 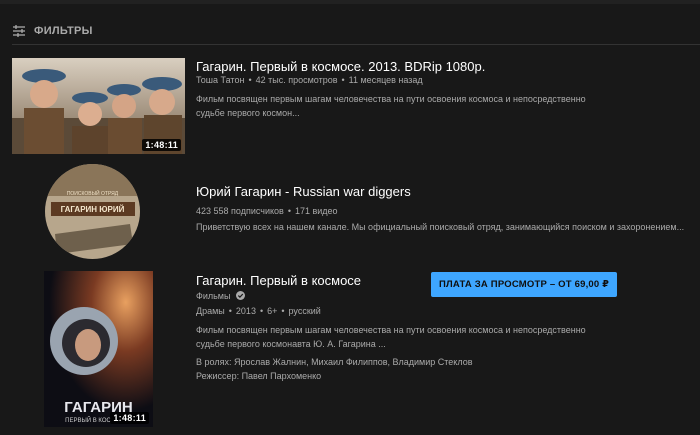 What do you see at coordinates (240, 211) in the screenshot?
I see `subscriber-count: 423 558 подписчиков` at bounding box center [240, 211].